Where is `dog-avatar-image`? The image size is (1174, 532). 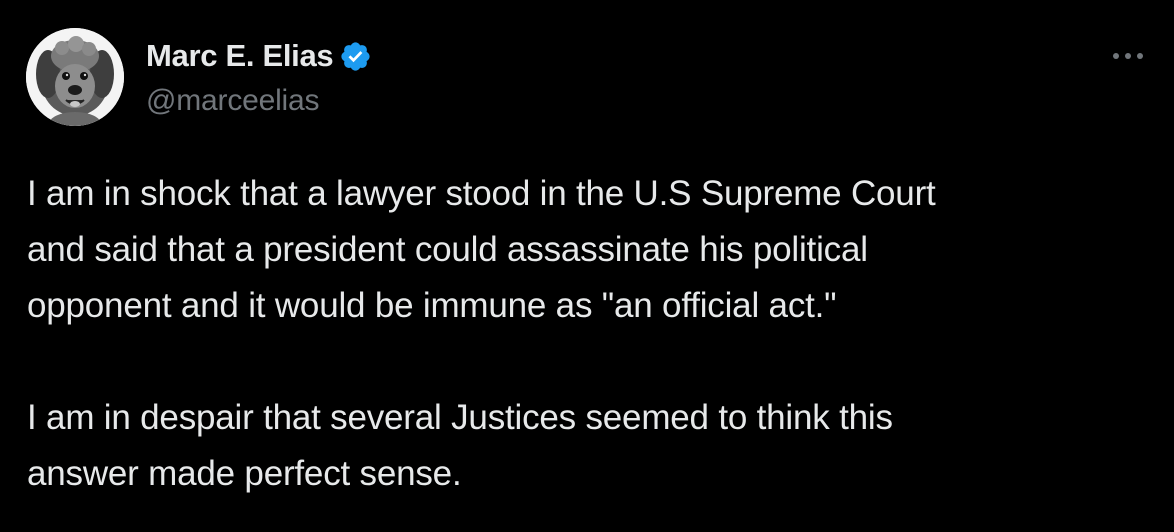 dog-avatar-image is located at coordinates (75, 77).